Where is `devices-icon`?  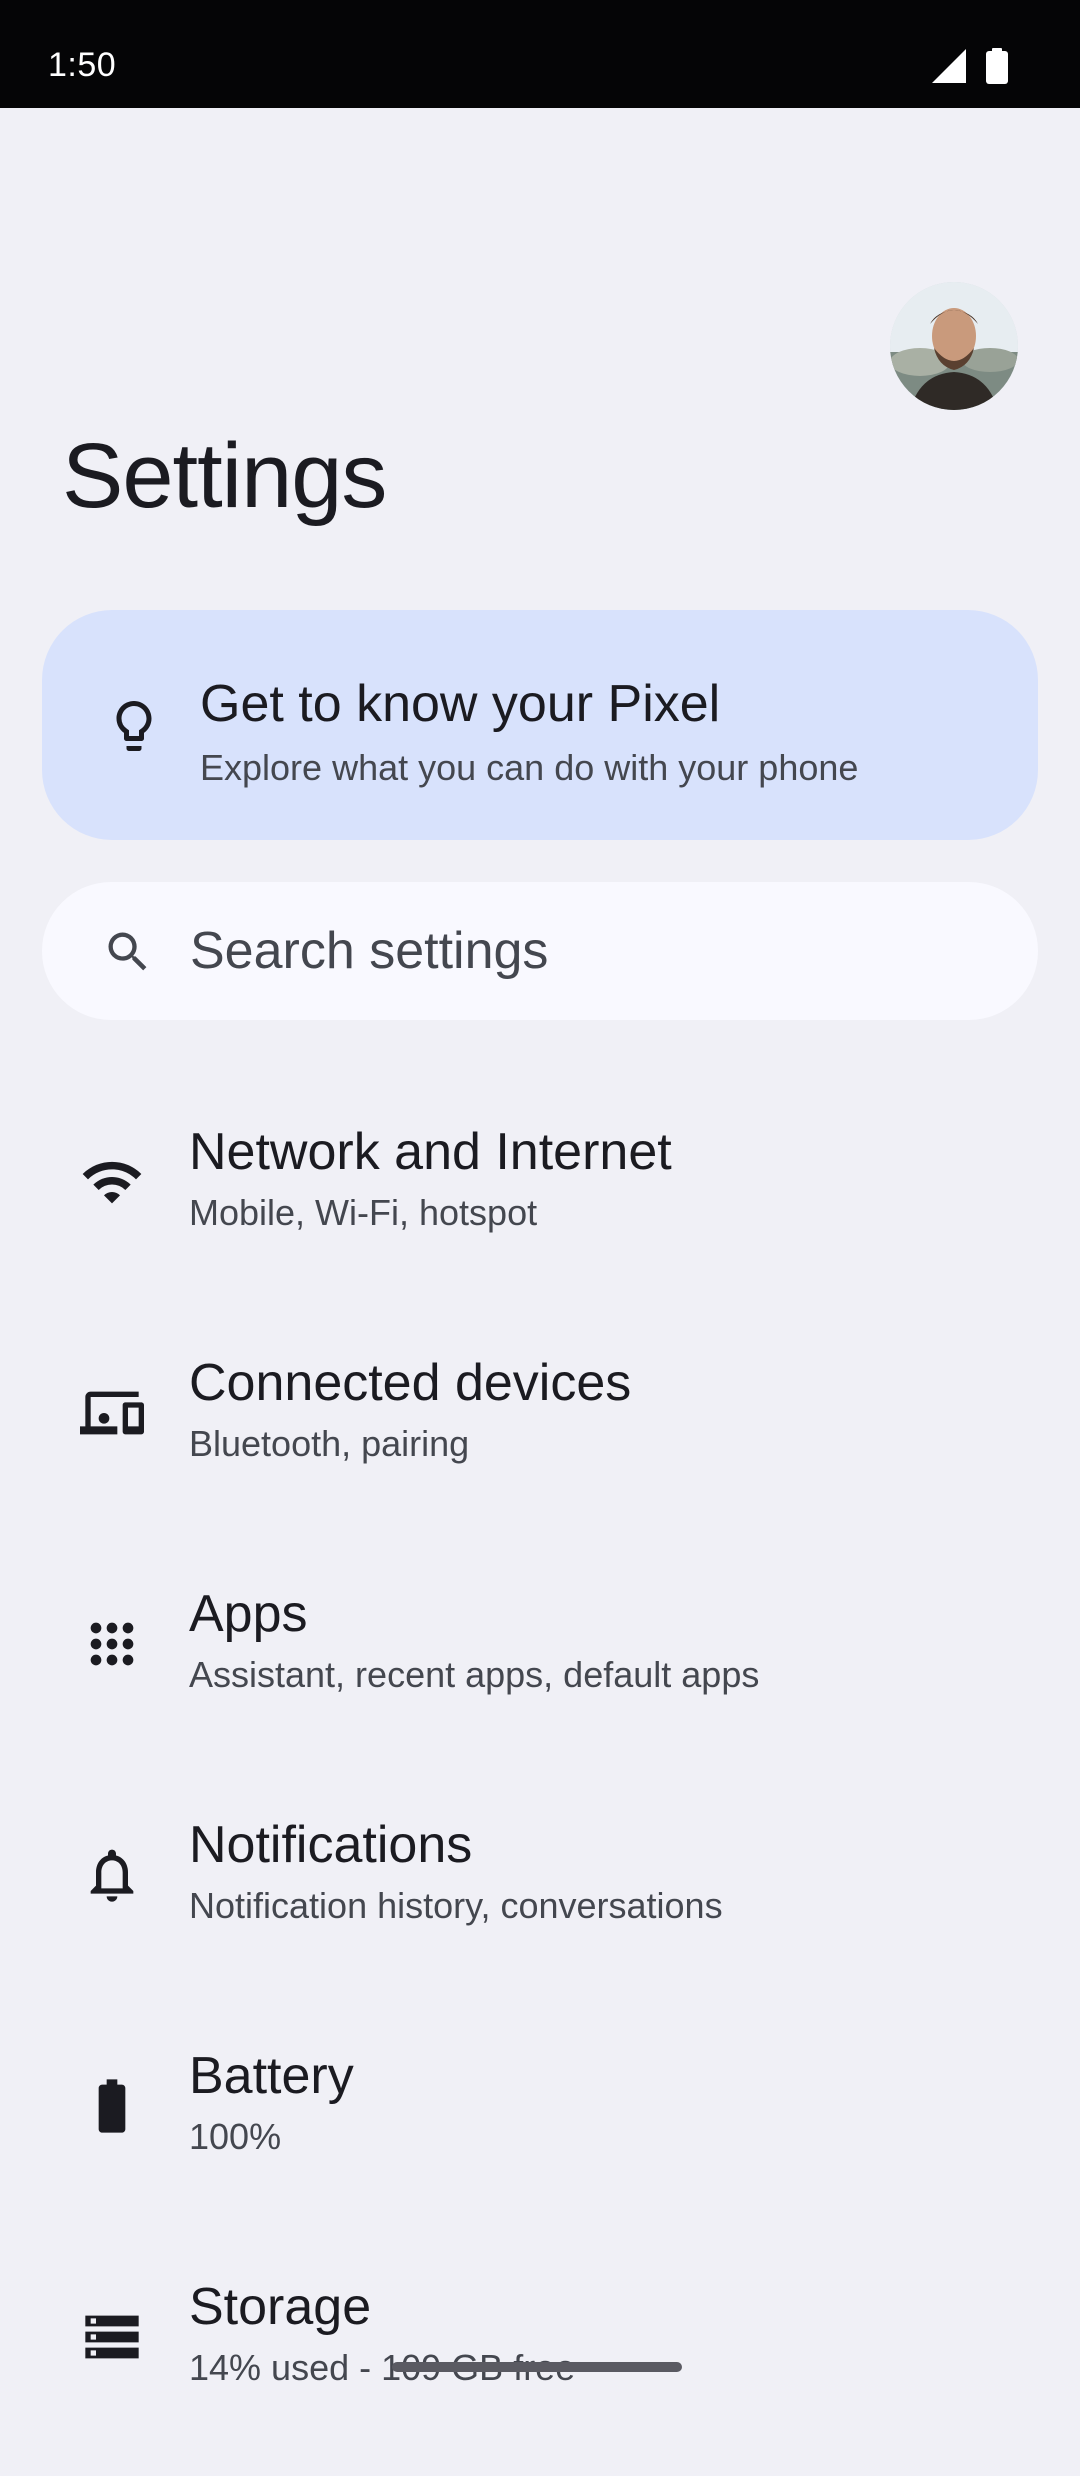 devices-icon is located at coordinates (112, 1413).